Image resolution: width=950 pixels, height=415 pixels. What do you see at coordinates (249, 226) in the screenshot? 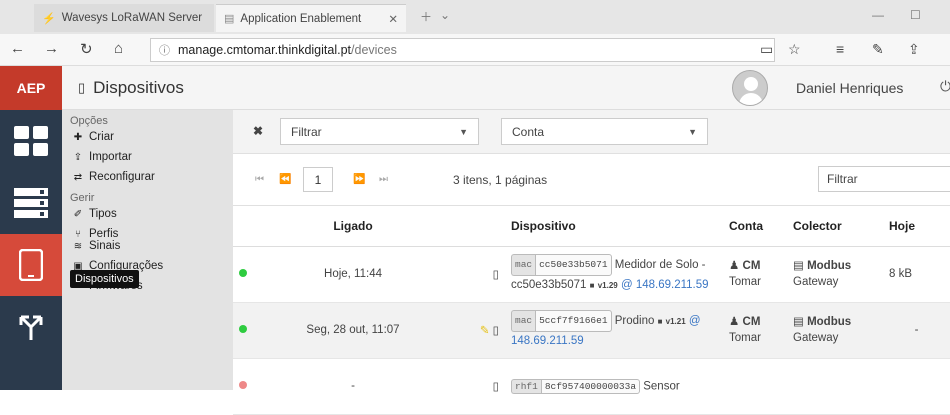
I see `col-status` at bounding box center [249, 226].